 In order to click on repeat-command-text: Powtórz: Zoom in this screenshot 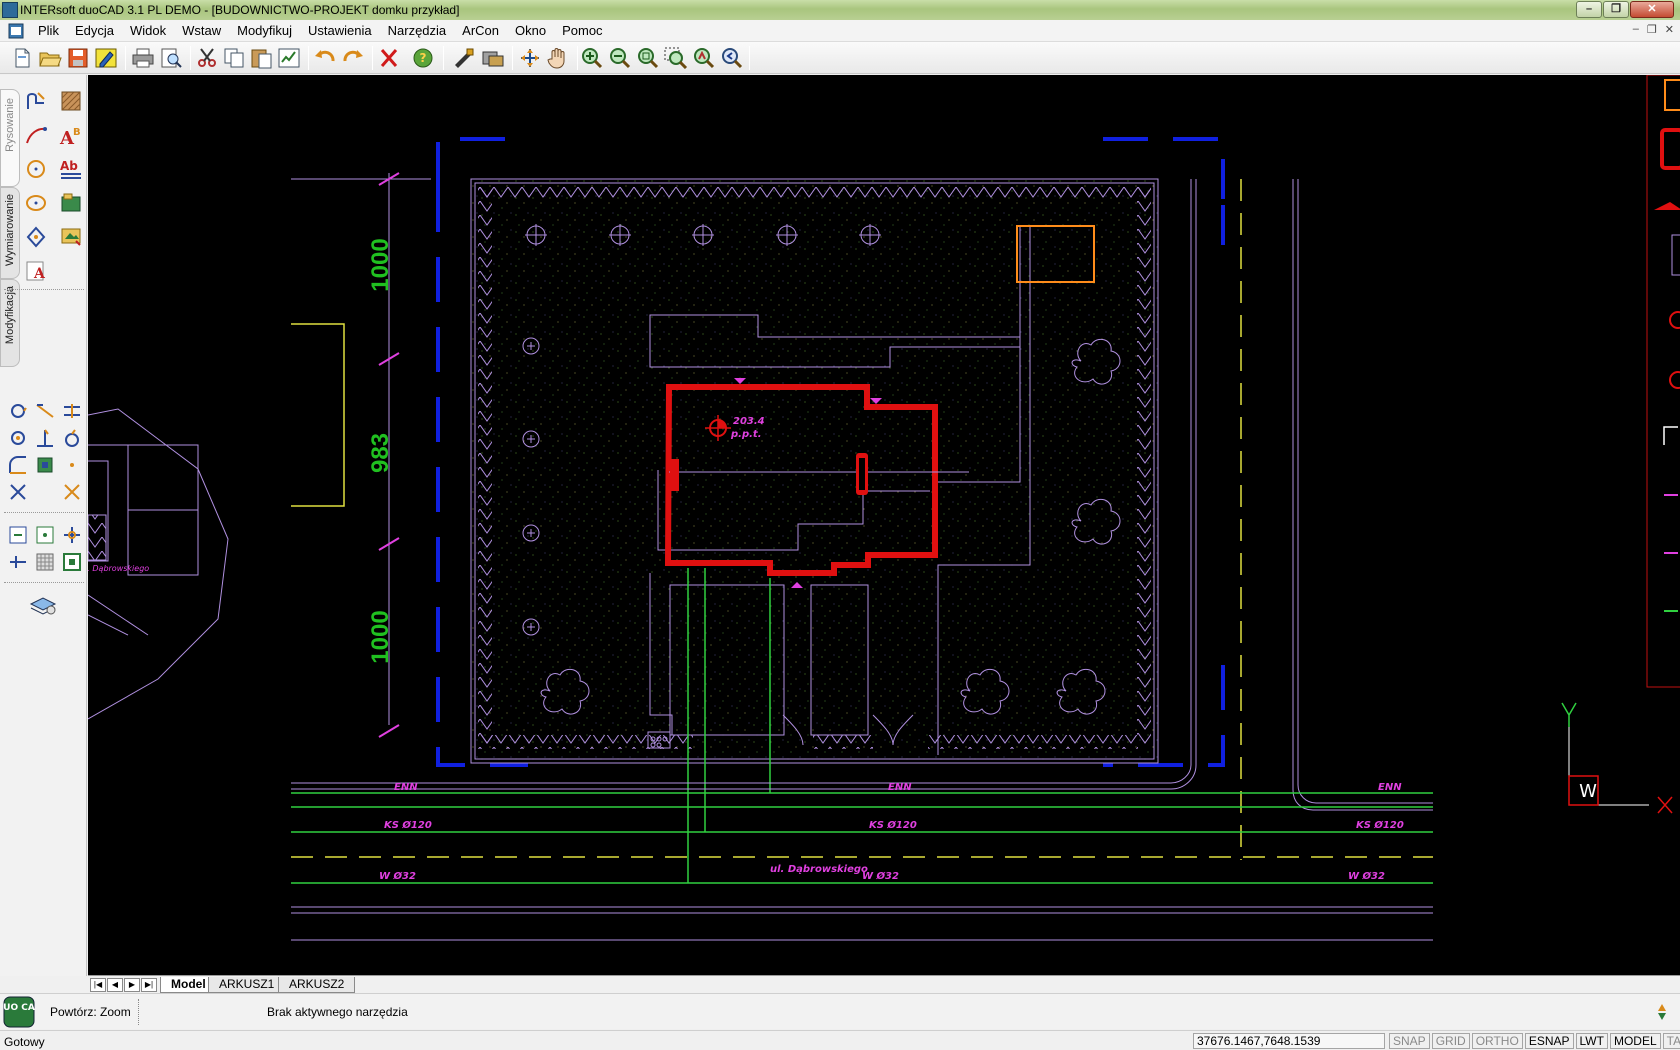, I will do `click(90, 1012)`.